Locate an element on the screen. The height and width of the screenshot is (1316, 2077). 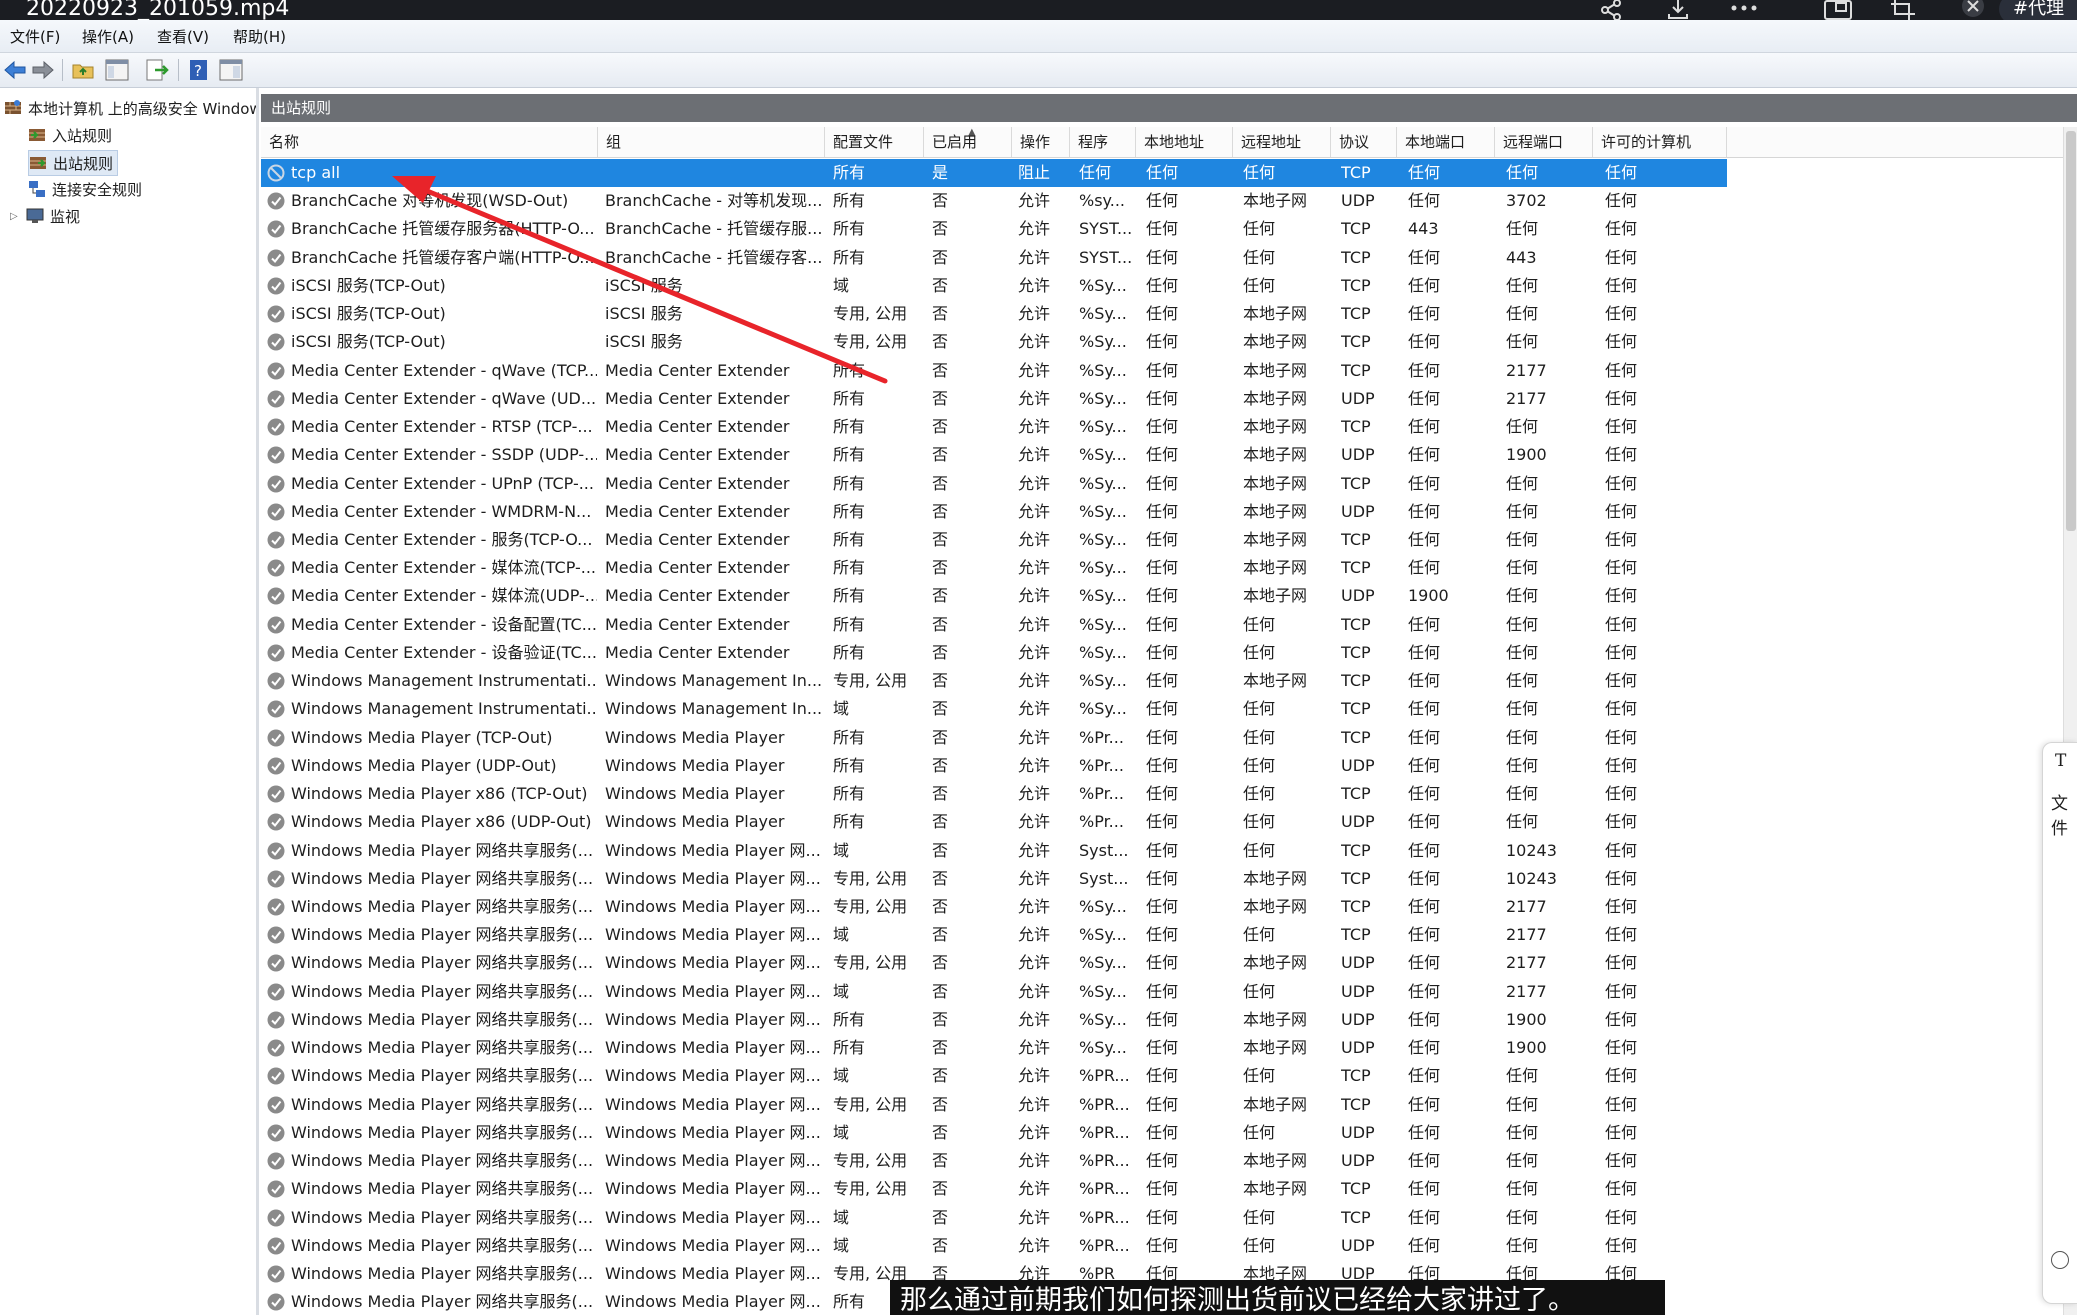
cell-remote-port: 1900 is located at coordinates (1526, 1019).